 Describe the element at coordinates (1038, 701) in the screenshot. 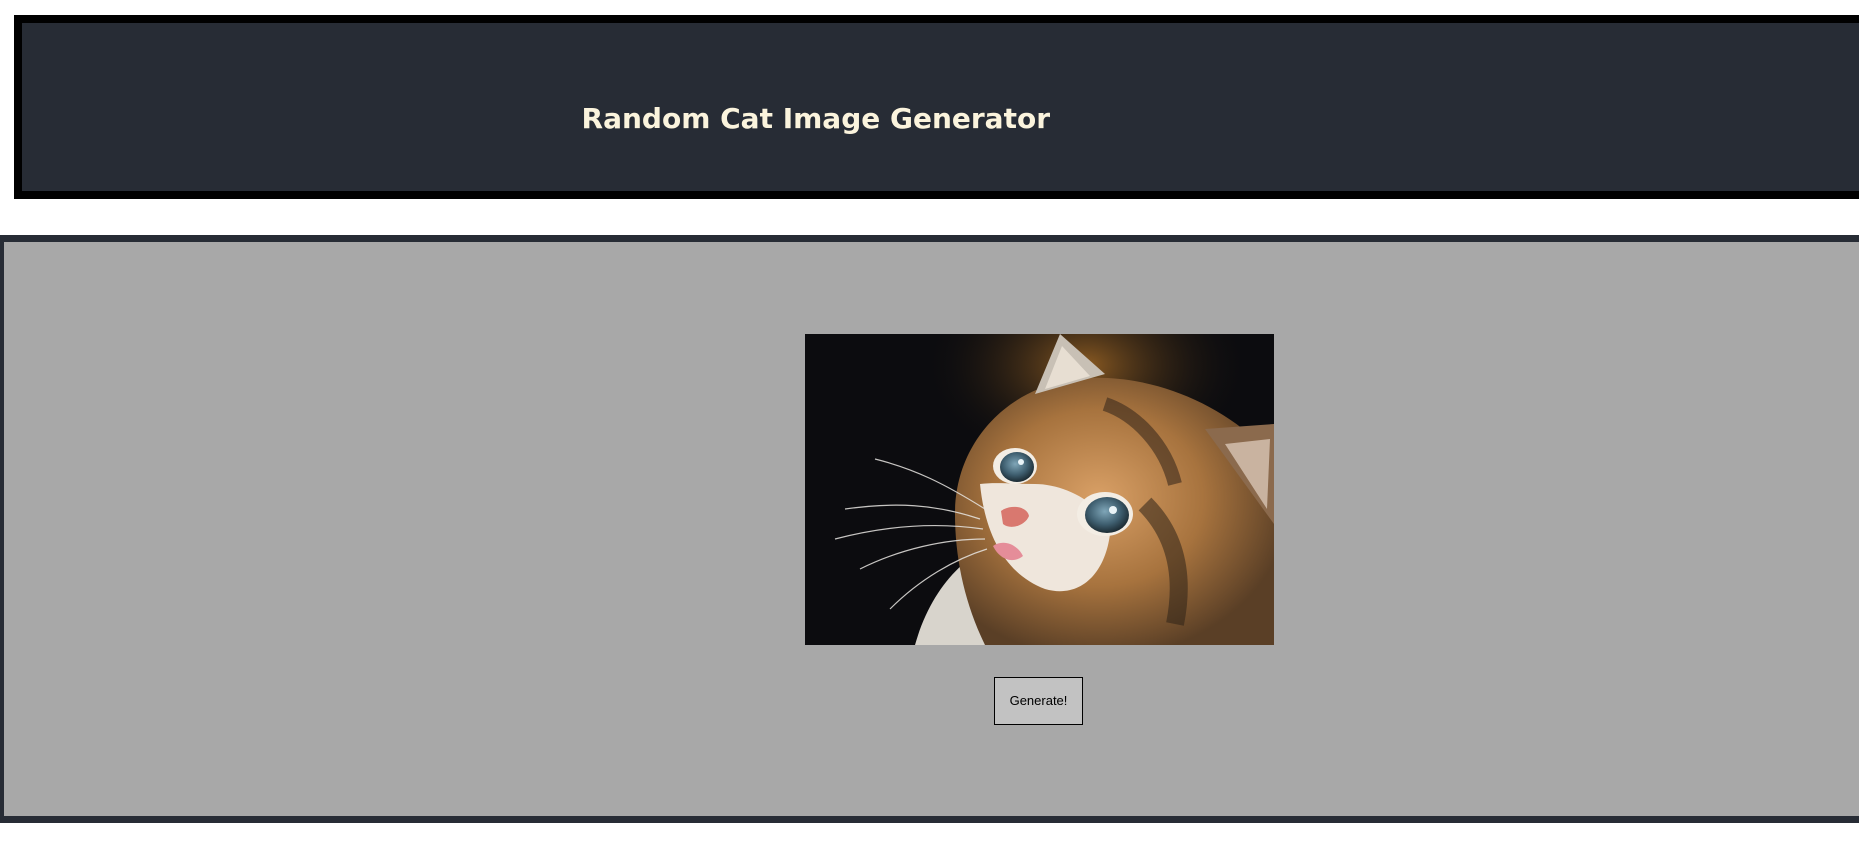

I see `generate-button: Generate!` at that location.